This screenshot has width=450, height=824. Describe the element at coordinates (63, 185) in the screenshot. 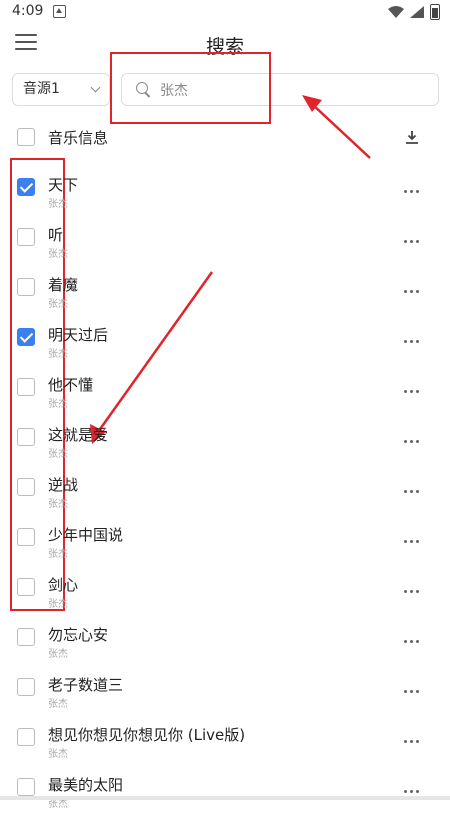

I see `song-title: 天下` at that location.